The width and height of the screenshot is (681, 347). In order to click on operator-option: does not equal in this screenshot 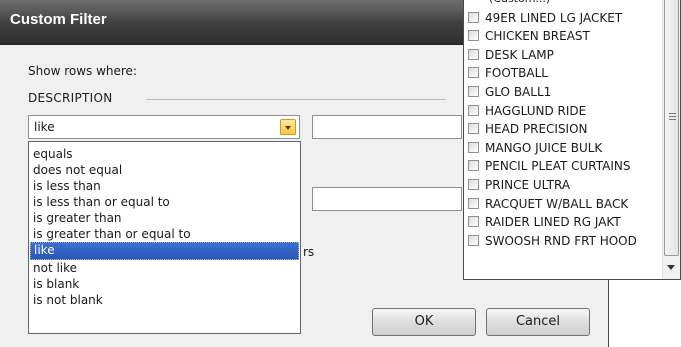, I will do `click(164, 170)`.